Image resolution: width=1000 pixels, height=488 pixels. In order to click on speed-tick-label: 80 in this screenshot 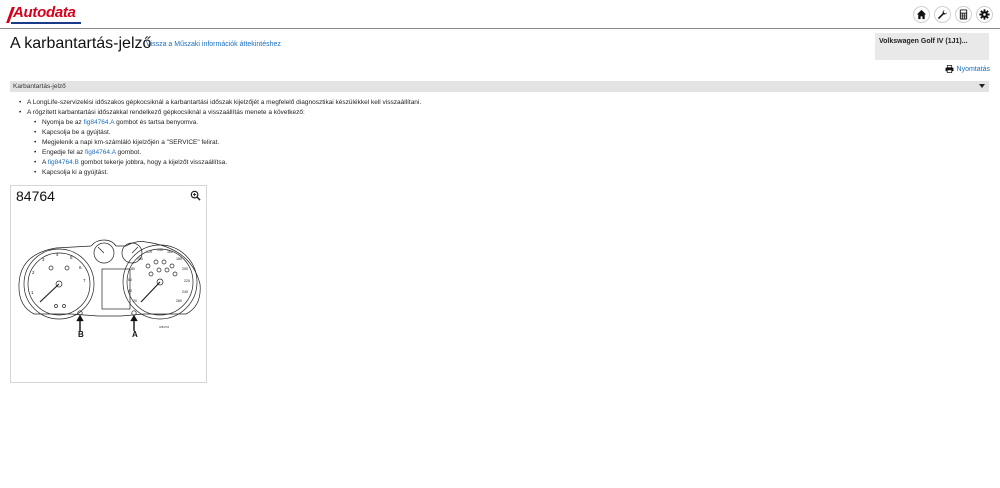, I will do `click(133, 269)`.